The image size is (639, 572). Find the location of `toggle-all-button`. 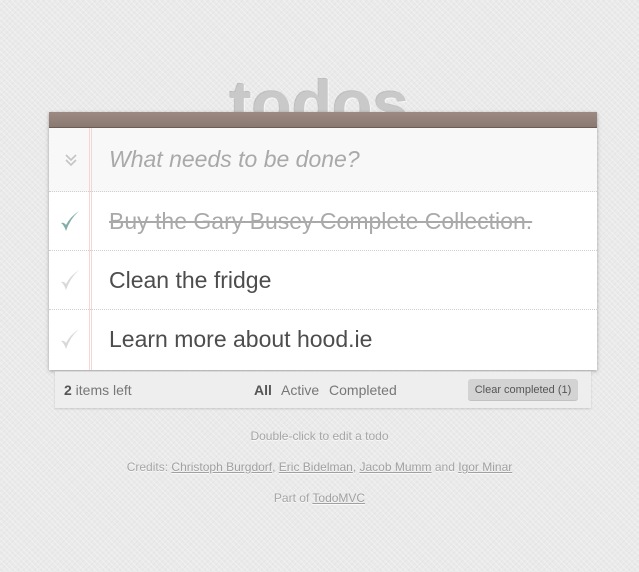

toggle-all-button is located at coordinates (71, 160).